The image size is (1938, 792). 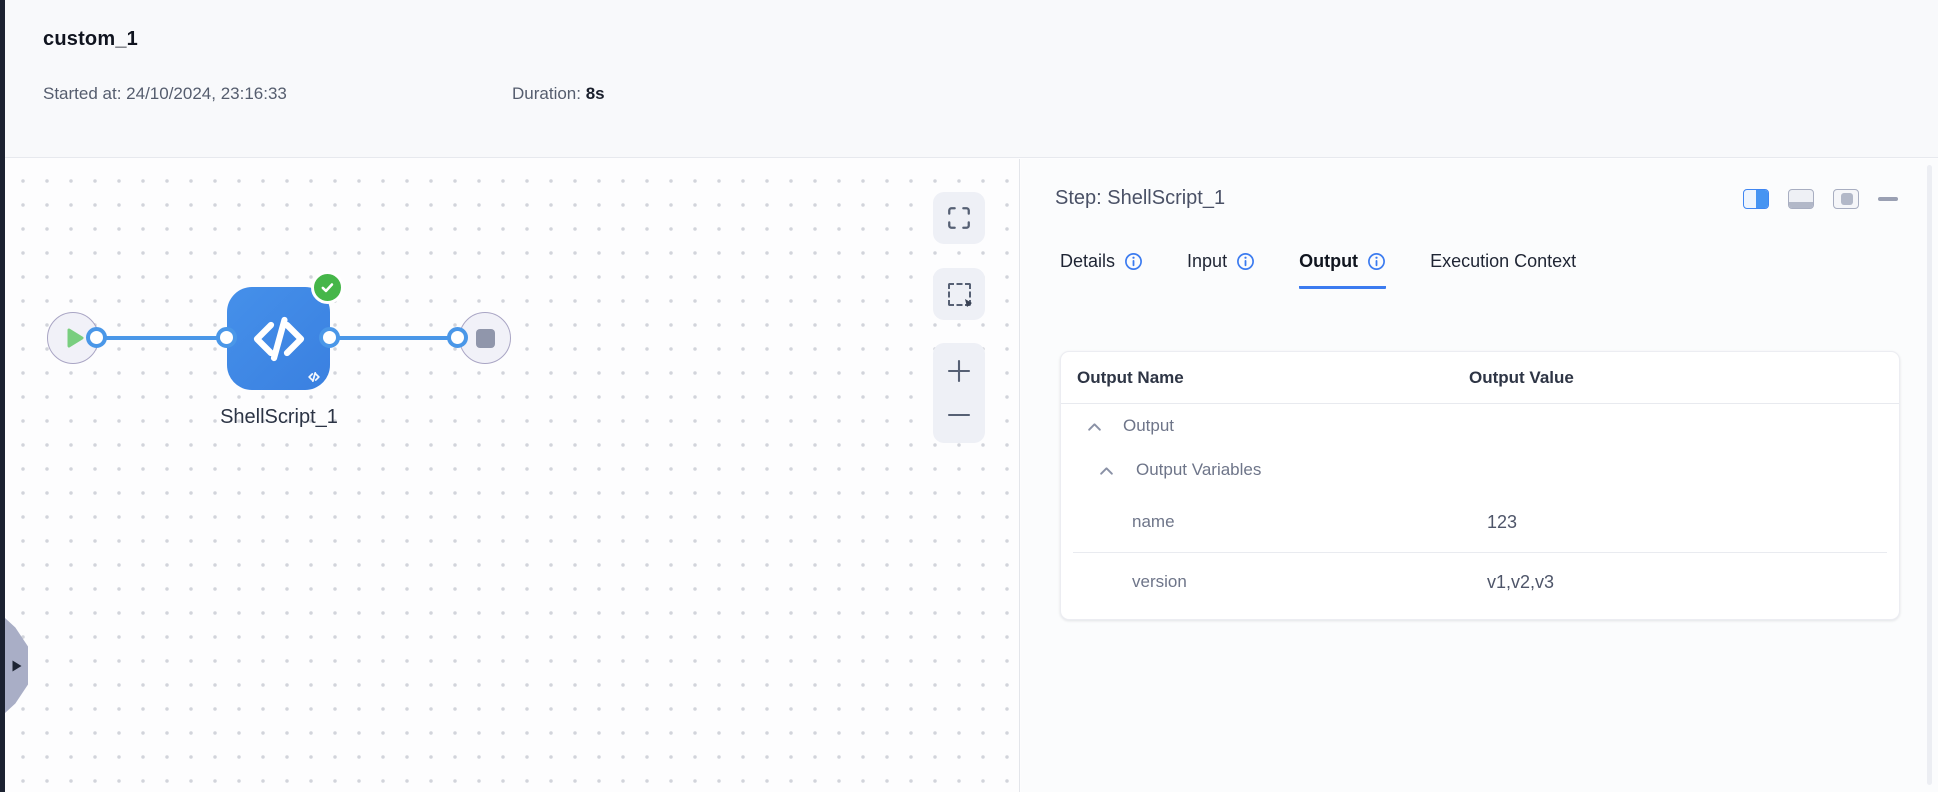 What do you see at coordinates (1929, 475) in the screenshot?
I see `panel-scrollbar` at bounding box center [1929, 475].